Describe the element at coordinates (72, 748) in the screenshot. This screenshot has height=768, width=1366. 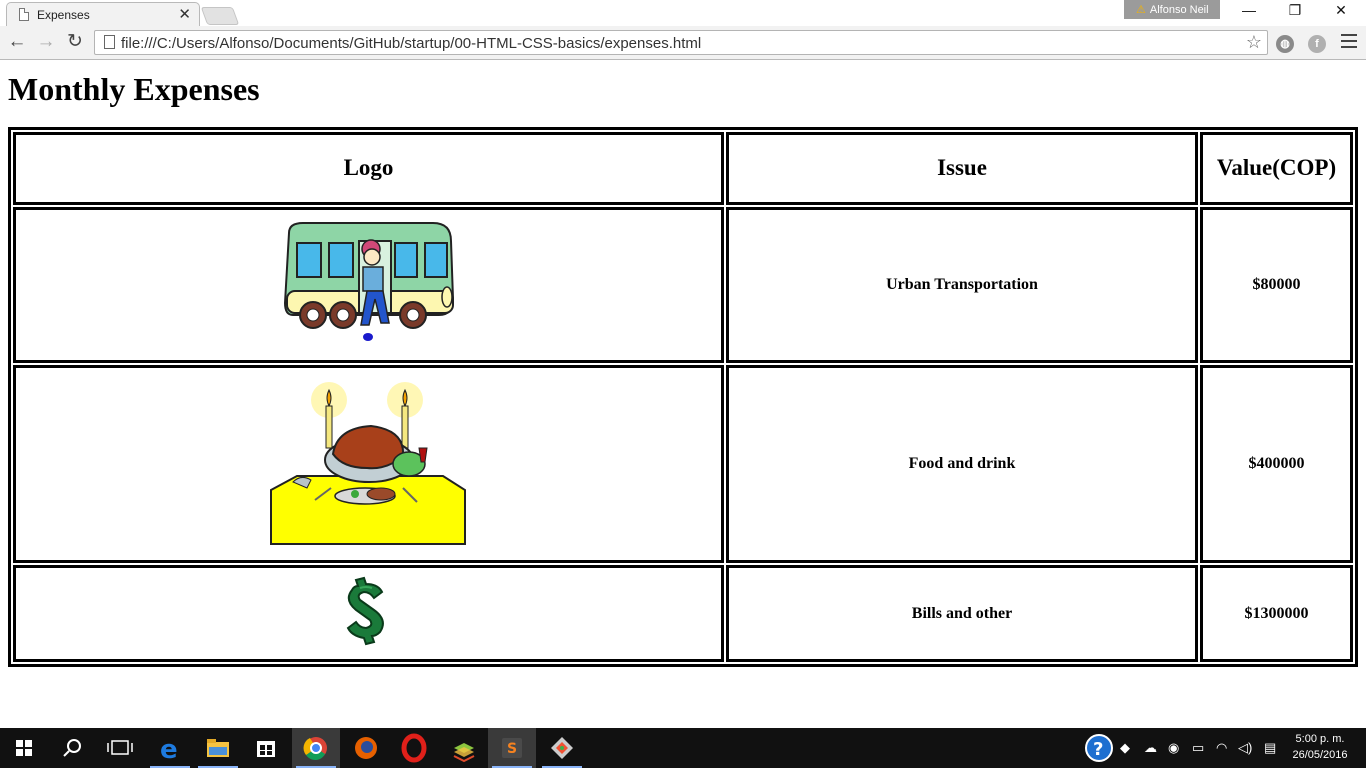
I see `search-icon` at that location.